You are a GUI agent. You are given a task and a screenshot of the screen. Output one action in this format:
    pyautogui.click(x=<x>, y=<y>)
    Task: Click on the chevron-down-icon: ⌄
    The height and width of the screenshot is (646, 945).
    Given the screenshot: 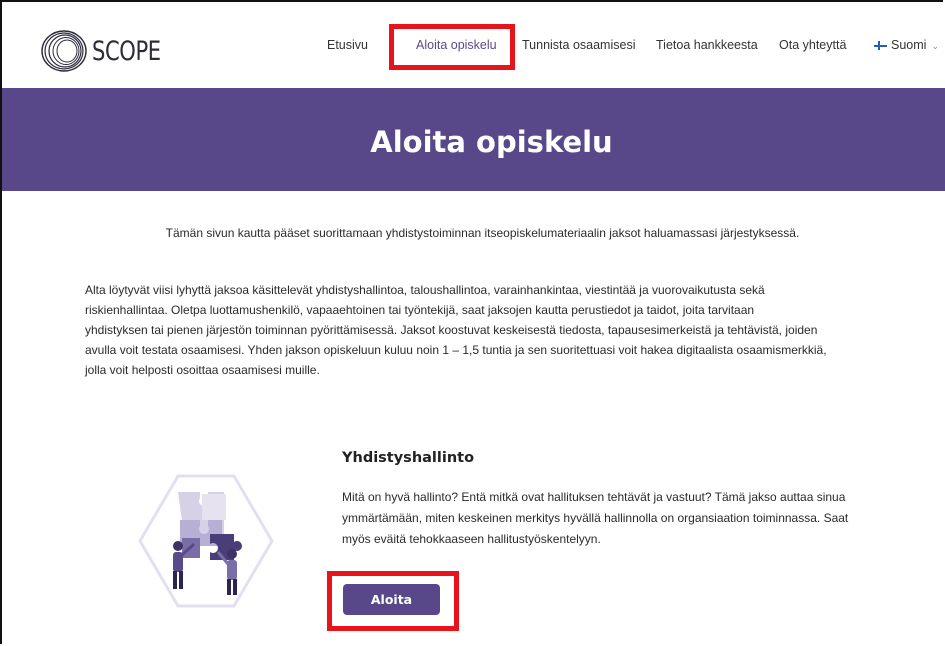 What is the action you would take?
    pyautogui.click(x=935, y=46)
    